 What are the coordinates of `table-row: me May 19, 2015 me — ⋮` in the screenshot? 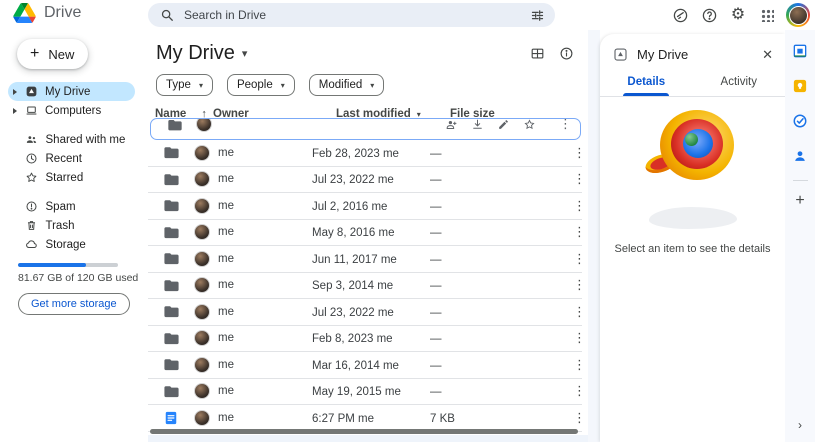 It's located at (367, 392).